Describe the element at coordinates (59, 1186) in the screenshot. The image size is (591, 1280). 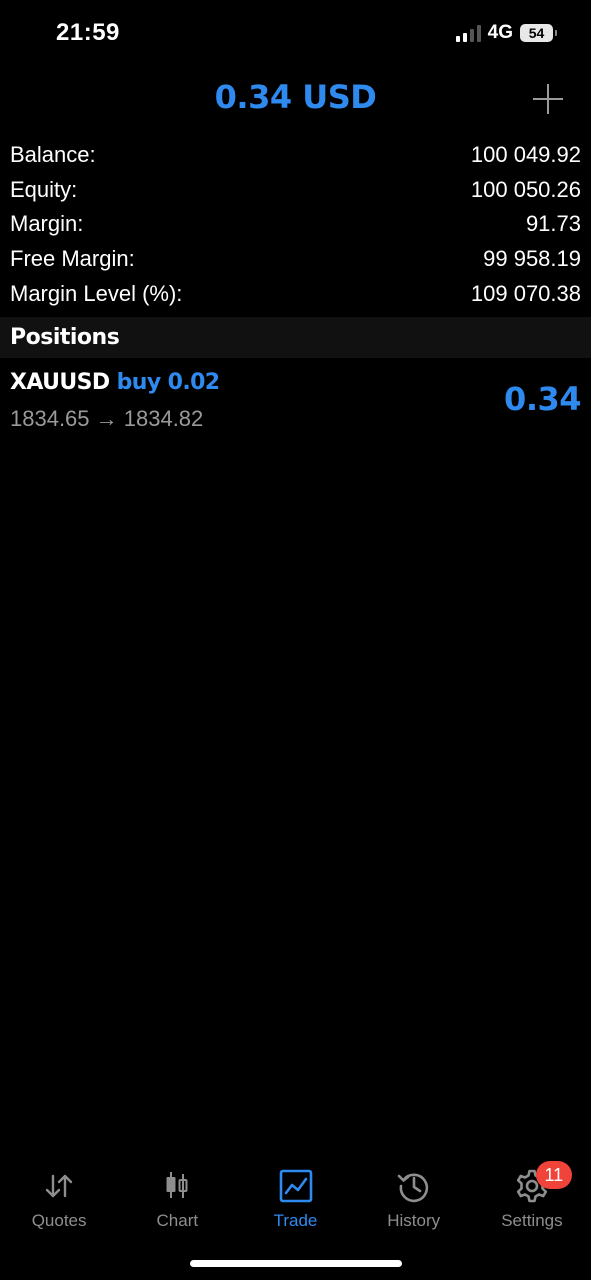
I see `quotes-icon` at that location.